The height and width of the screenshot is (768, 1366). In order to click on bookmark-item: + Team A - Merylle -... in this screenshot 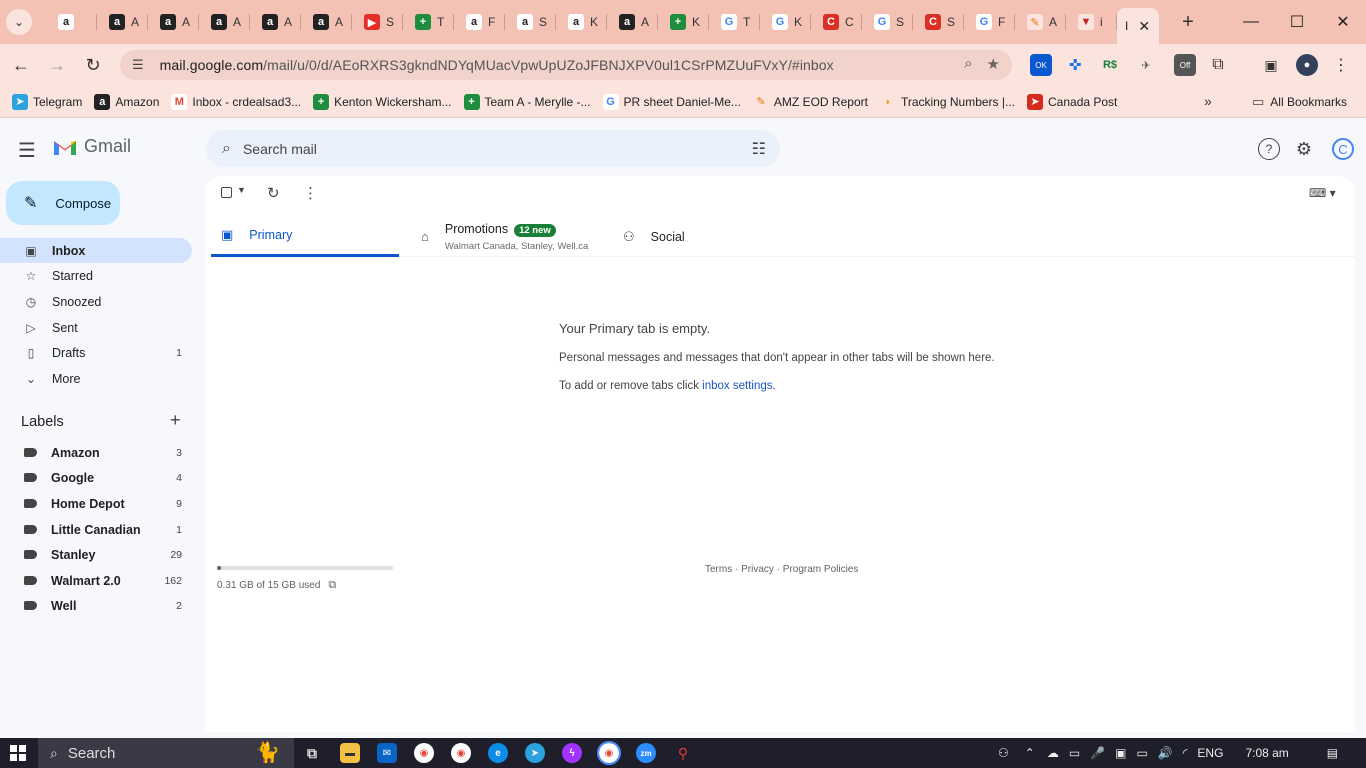, I will do `click(527, 101)`.